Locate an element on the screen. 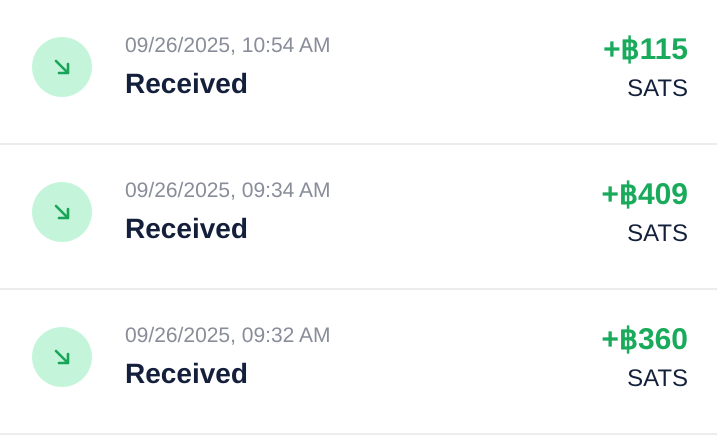  transaction-date: 09/26/2025, 09:32 AM is located at coordinates (228, 336).